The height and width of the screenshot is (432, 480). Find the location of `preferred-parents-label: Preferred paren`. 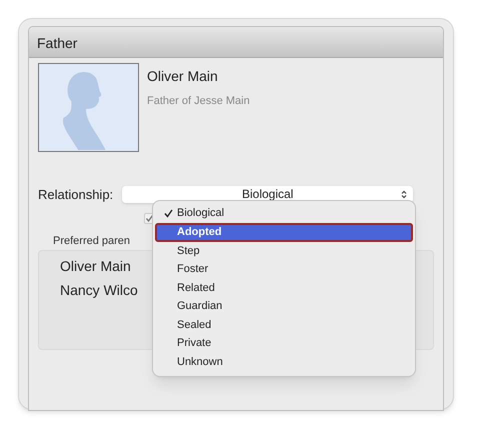

preferred-parents-label: Preferred paren is located at coordinates (92, 241).